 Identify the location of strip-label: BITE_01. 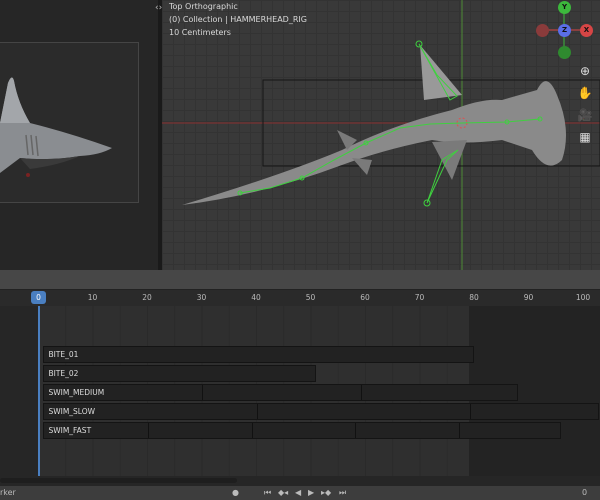
(63, 354).